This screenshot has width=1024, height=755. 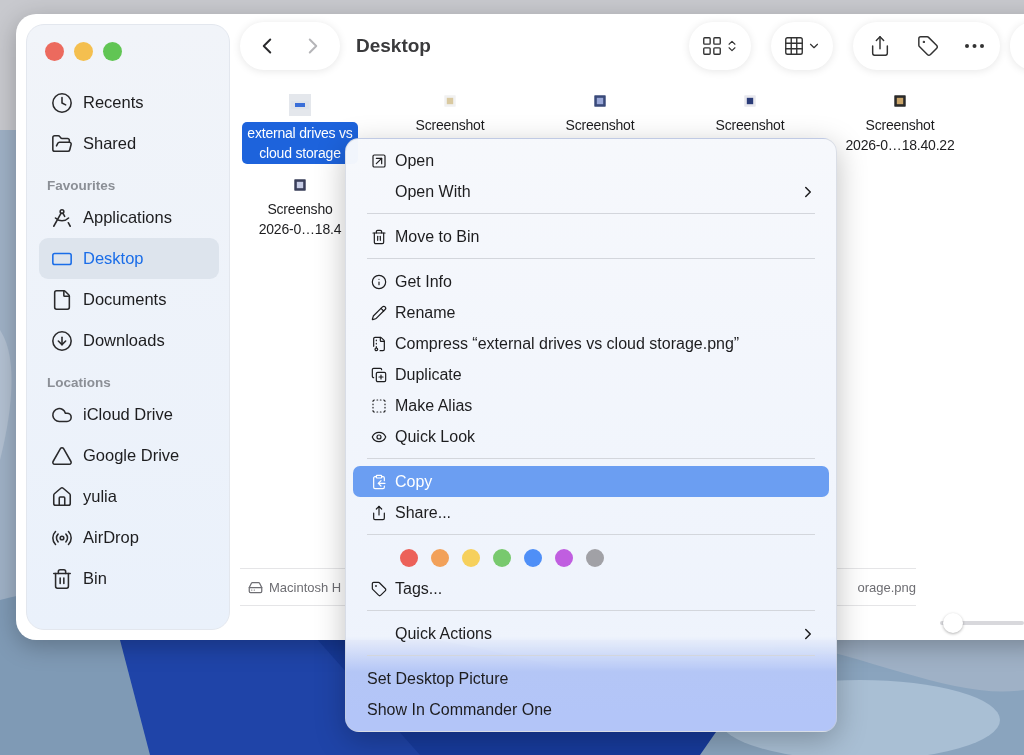 I want to click on sidebar-item: Downloads, so click(x=129, y=340).